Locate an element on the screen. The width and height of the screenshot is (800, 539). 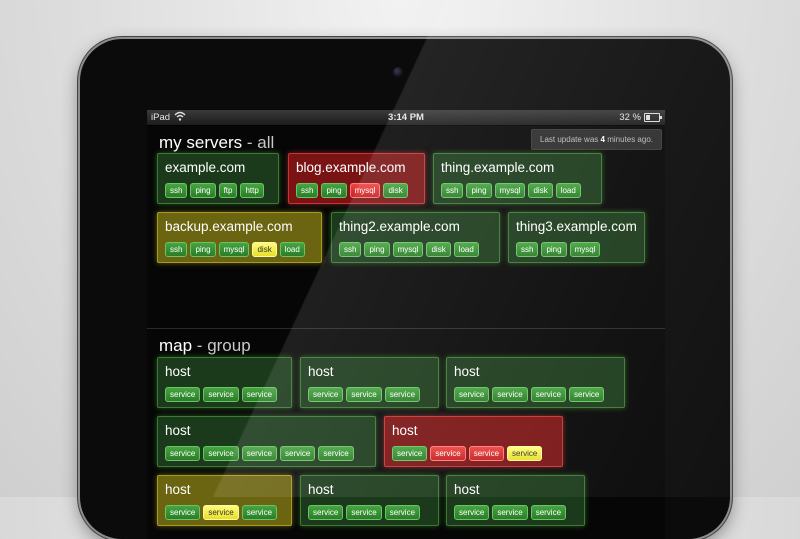
server-name: backup.example.com is located at coordinates (229, 226).